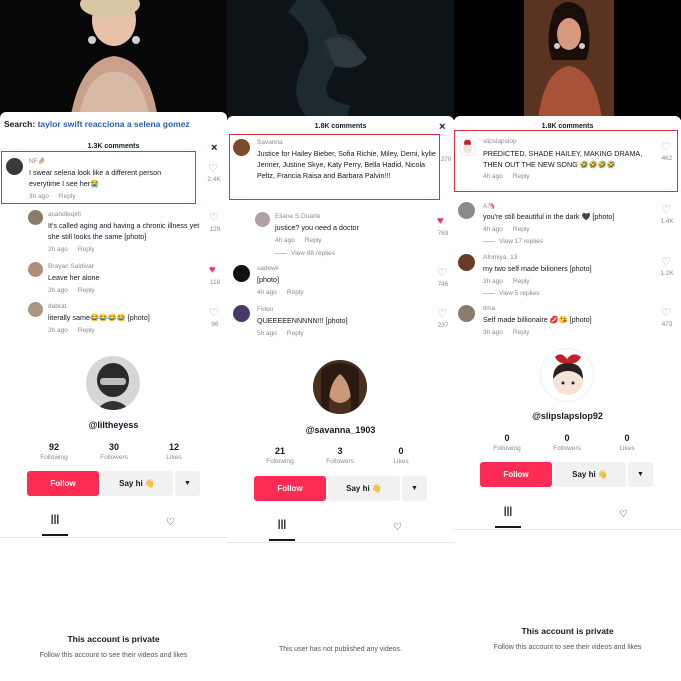  What do you see at coordinates (113, 425) in the screenshot?
I see `profile-handle: @liltheyess` at bounding box center [113, 425].